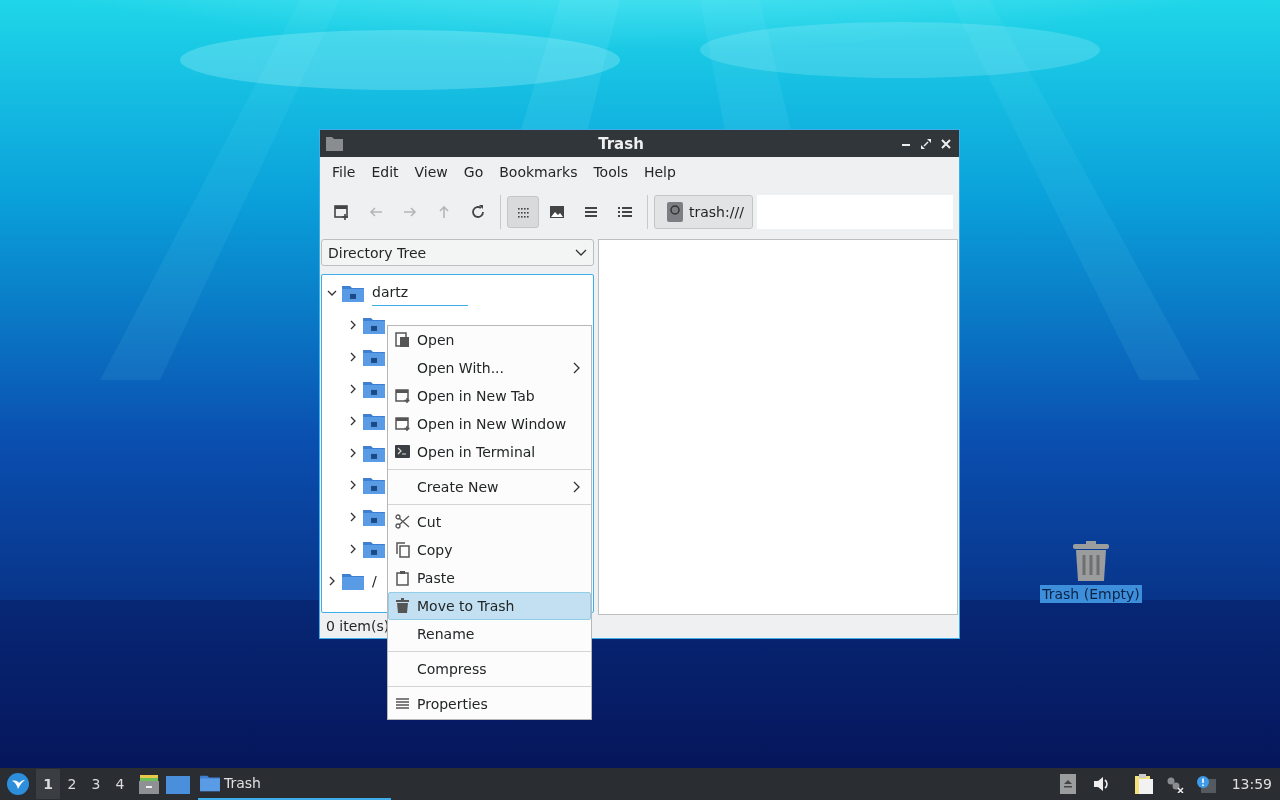  What do you see at coordinates (538, 172) in the screenshot?
I see `menu-bar-item: Bookmarks` at bounding box center [538, 172].